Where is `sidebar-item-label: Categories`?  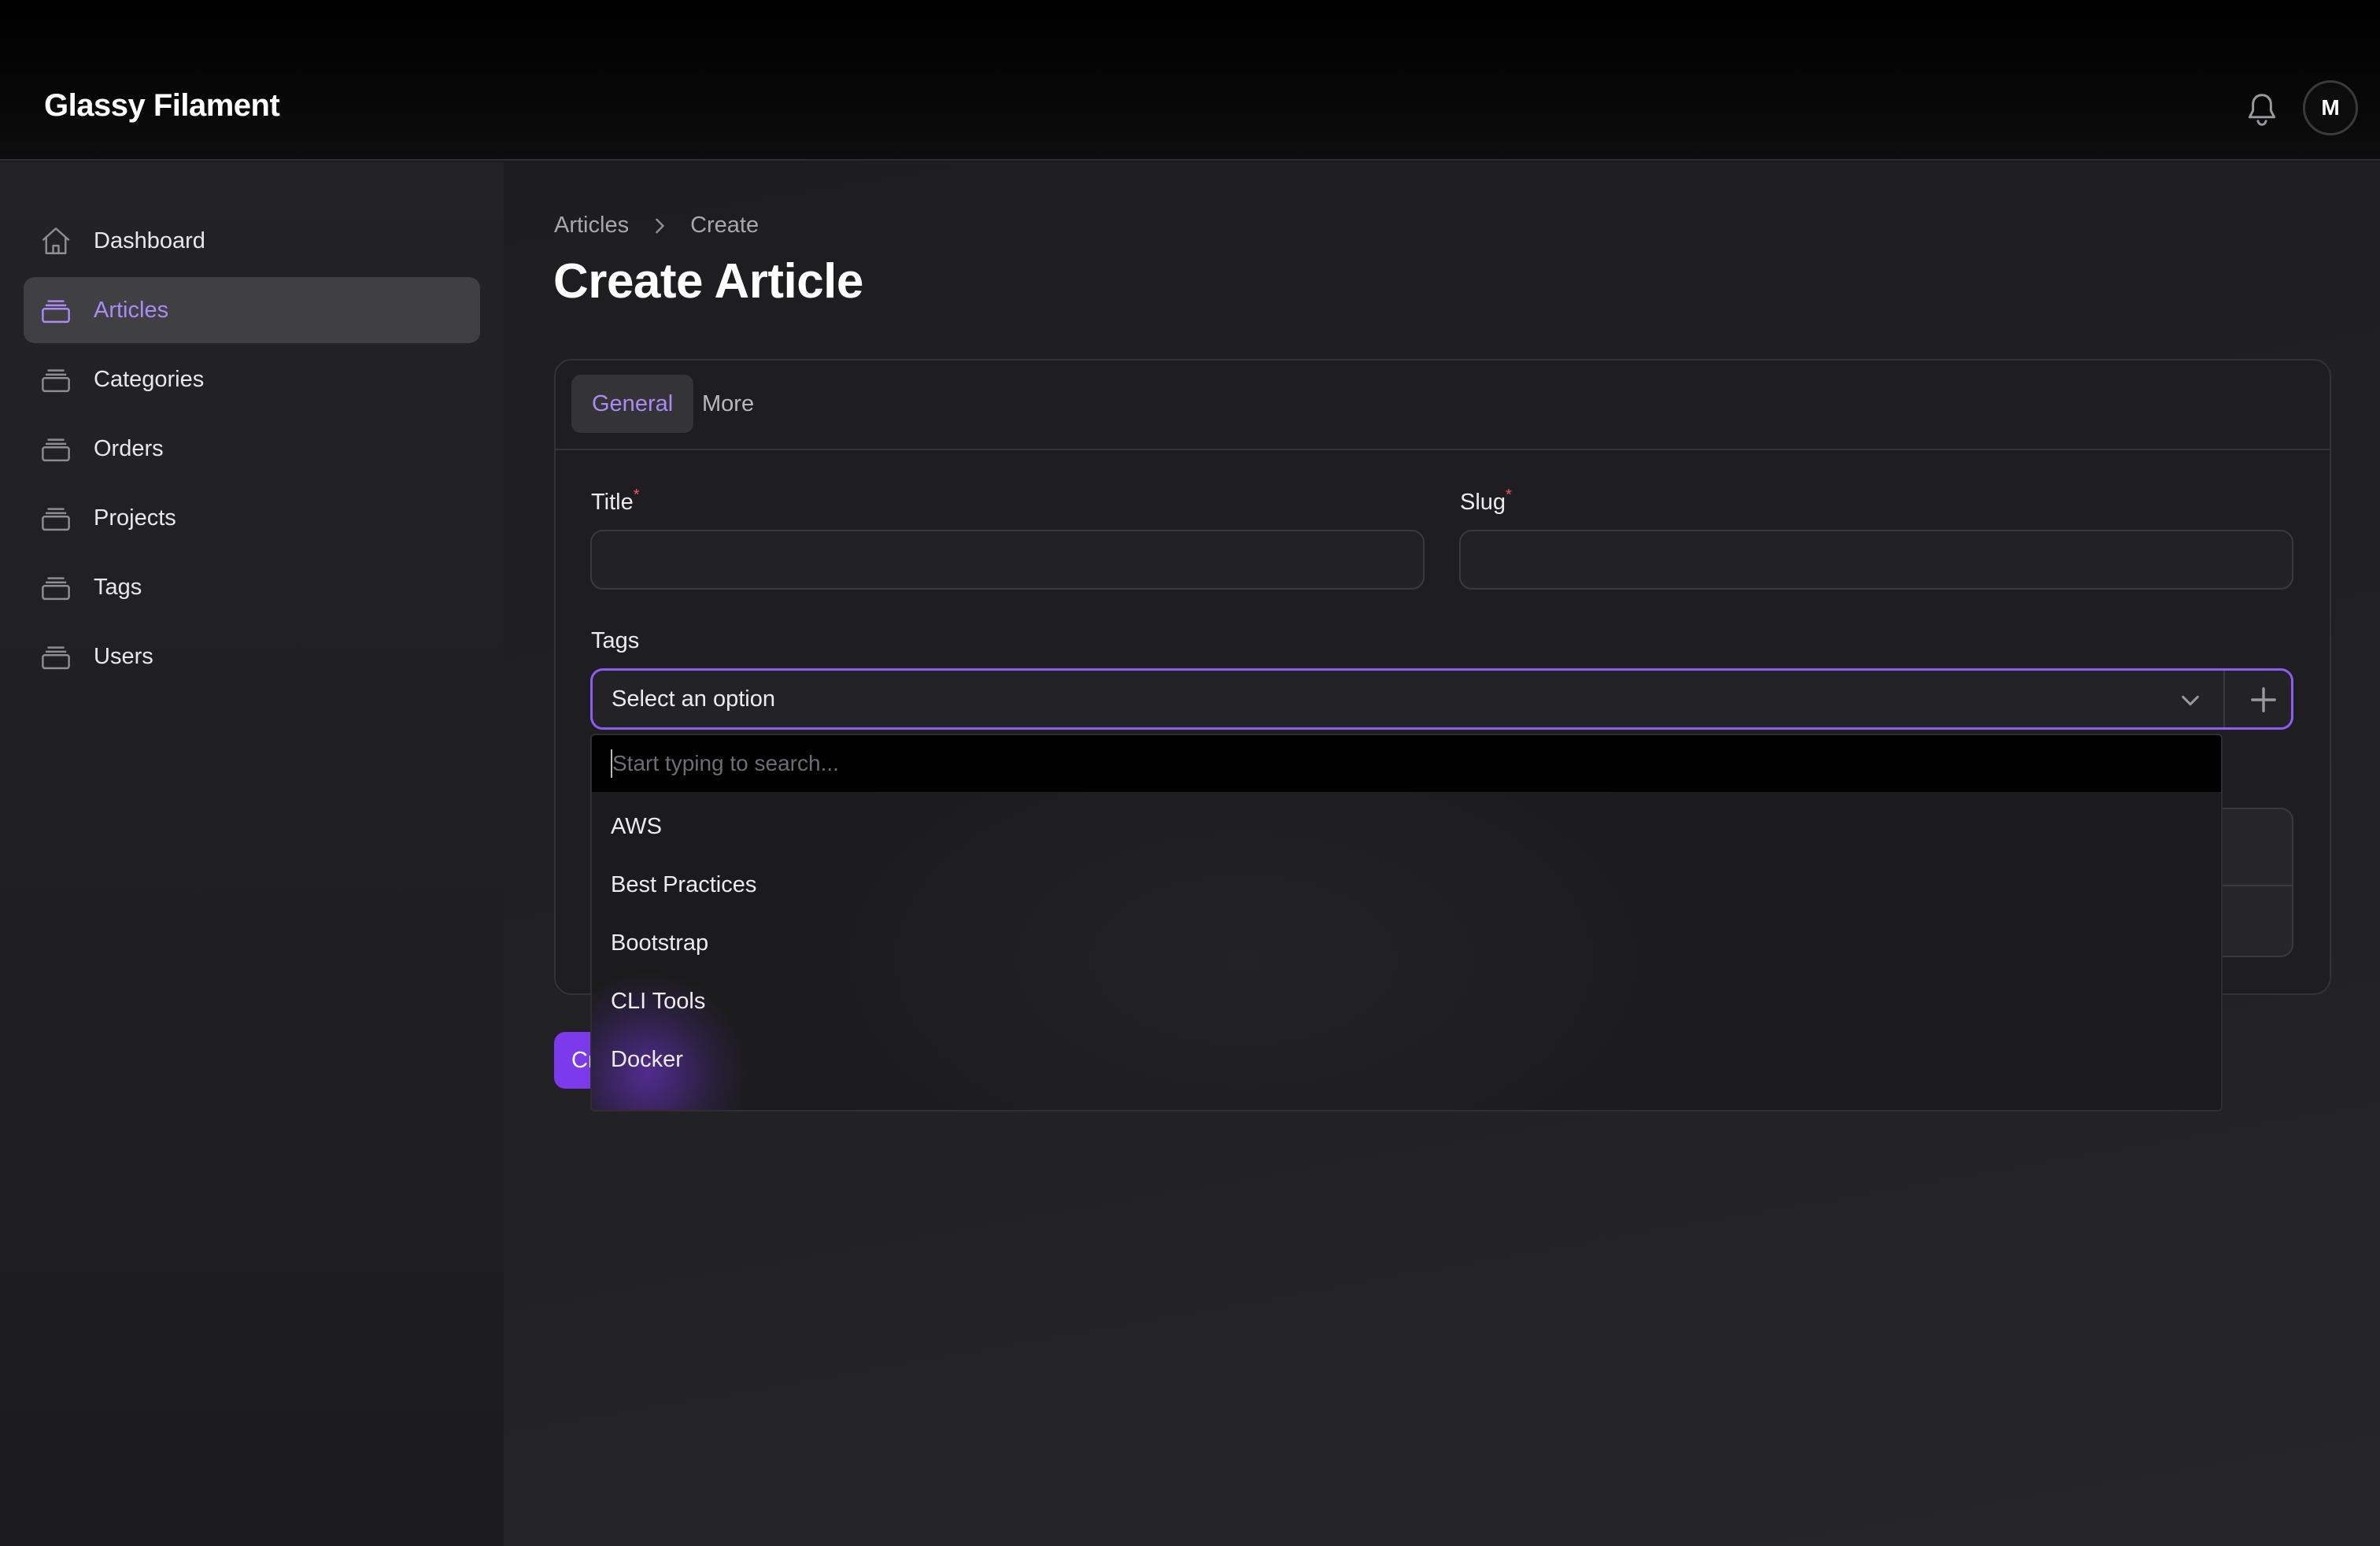 sidebar-item-label: Categories is located at coordinates (149, 379).